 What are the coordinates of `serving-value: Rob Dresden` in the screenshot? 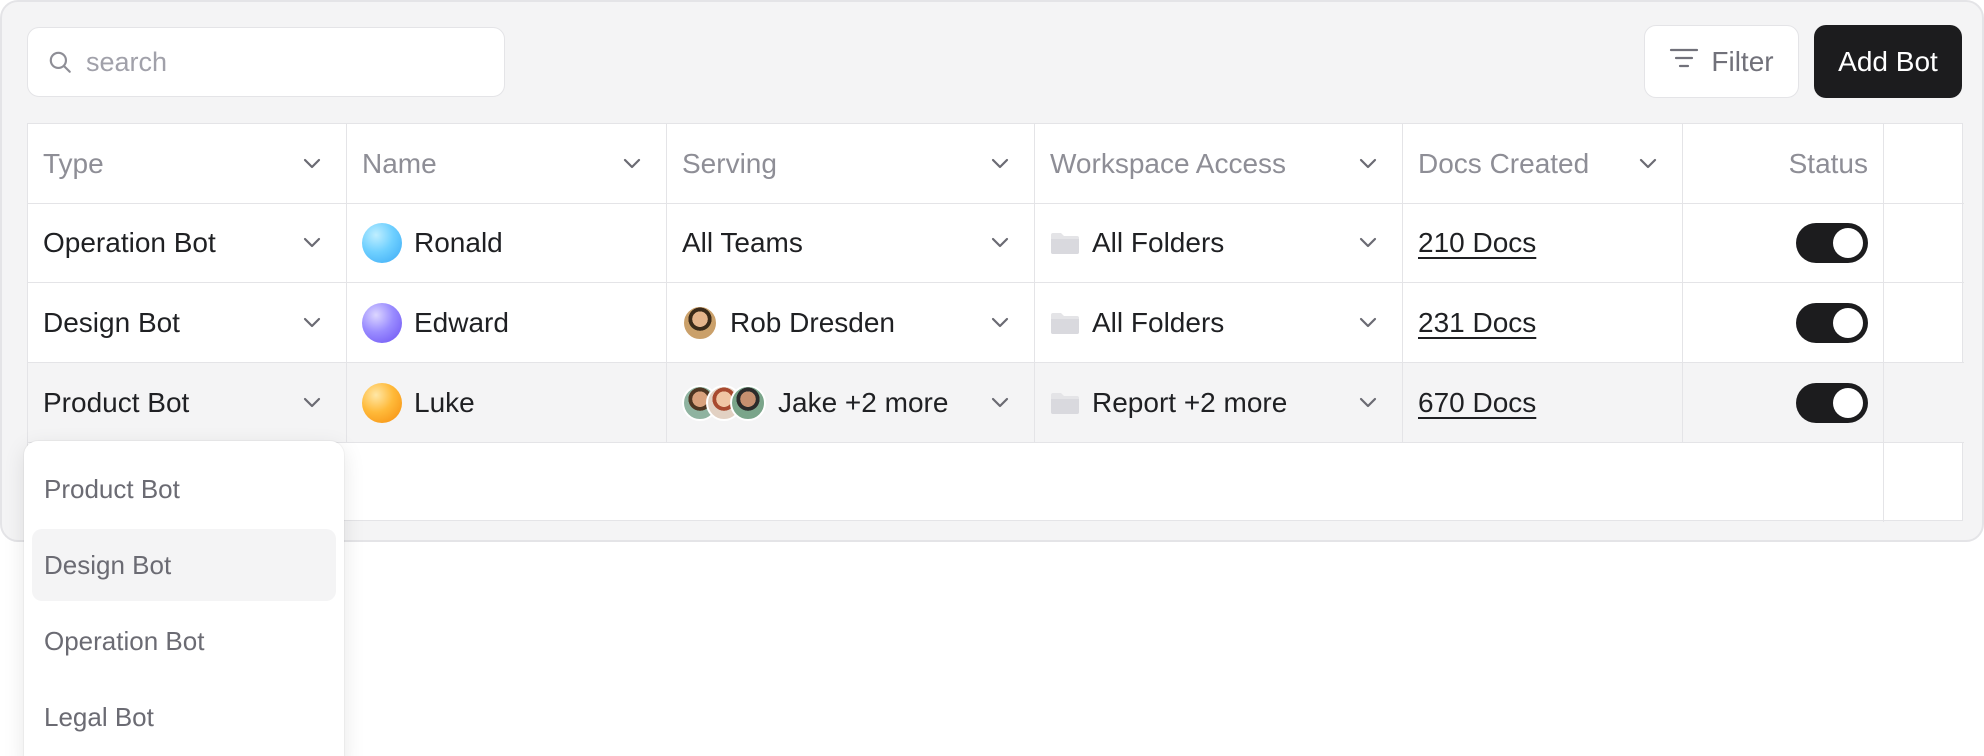 It's located at (812, 322).